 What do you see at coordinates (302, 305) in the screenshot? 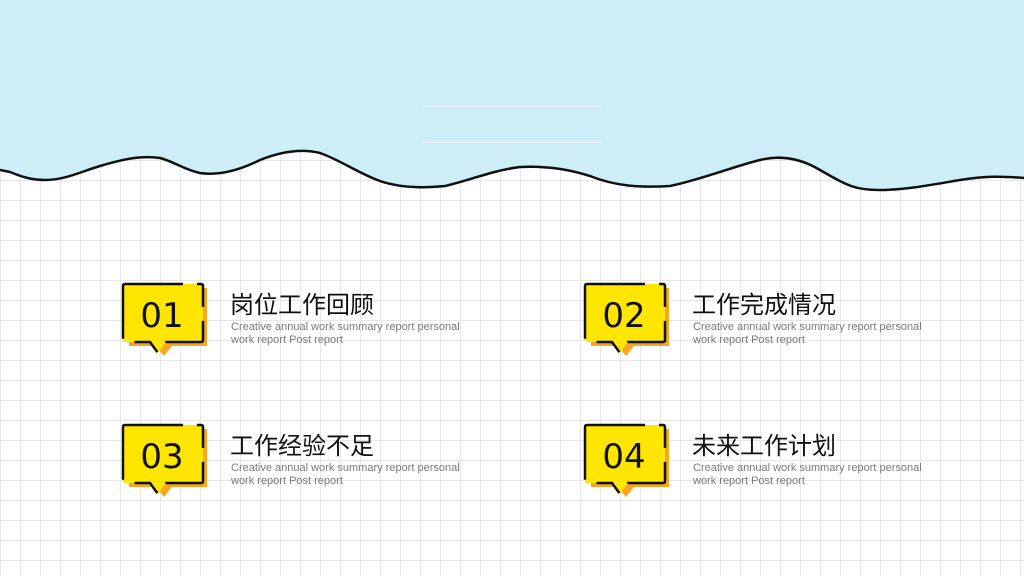
I see `item-title: 岗位工作回顾` at bounding box center [302, 305].